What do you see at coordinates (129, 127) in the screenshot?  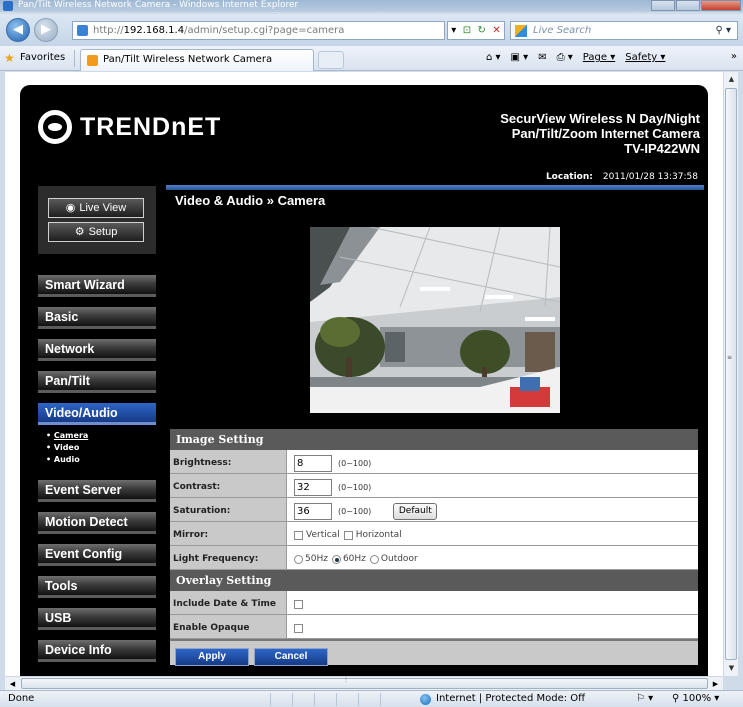 I see `trendnet-logo: TRENDnET` at bounding box center [129, 127].